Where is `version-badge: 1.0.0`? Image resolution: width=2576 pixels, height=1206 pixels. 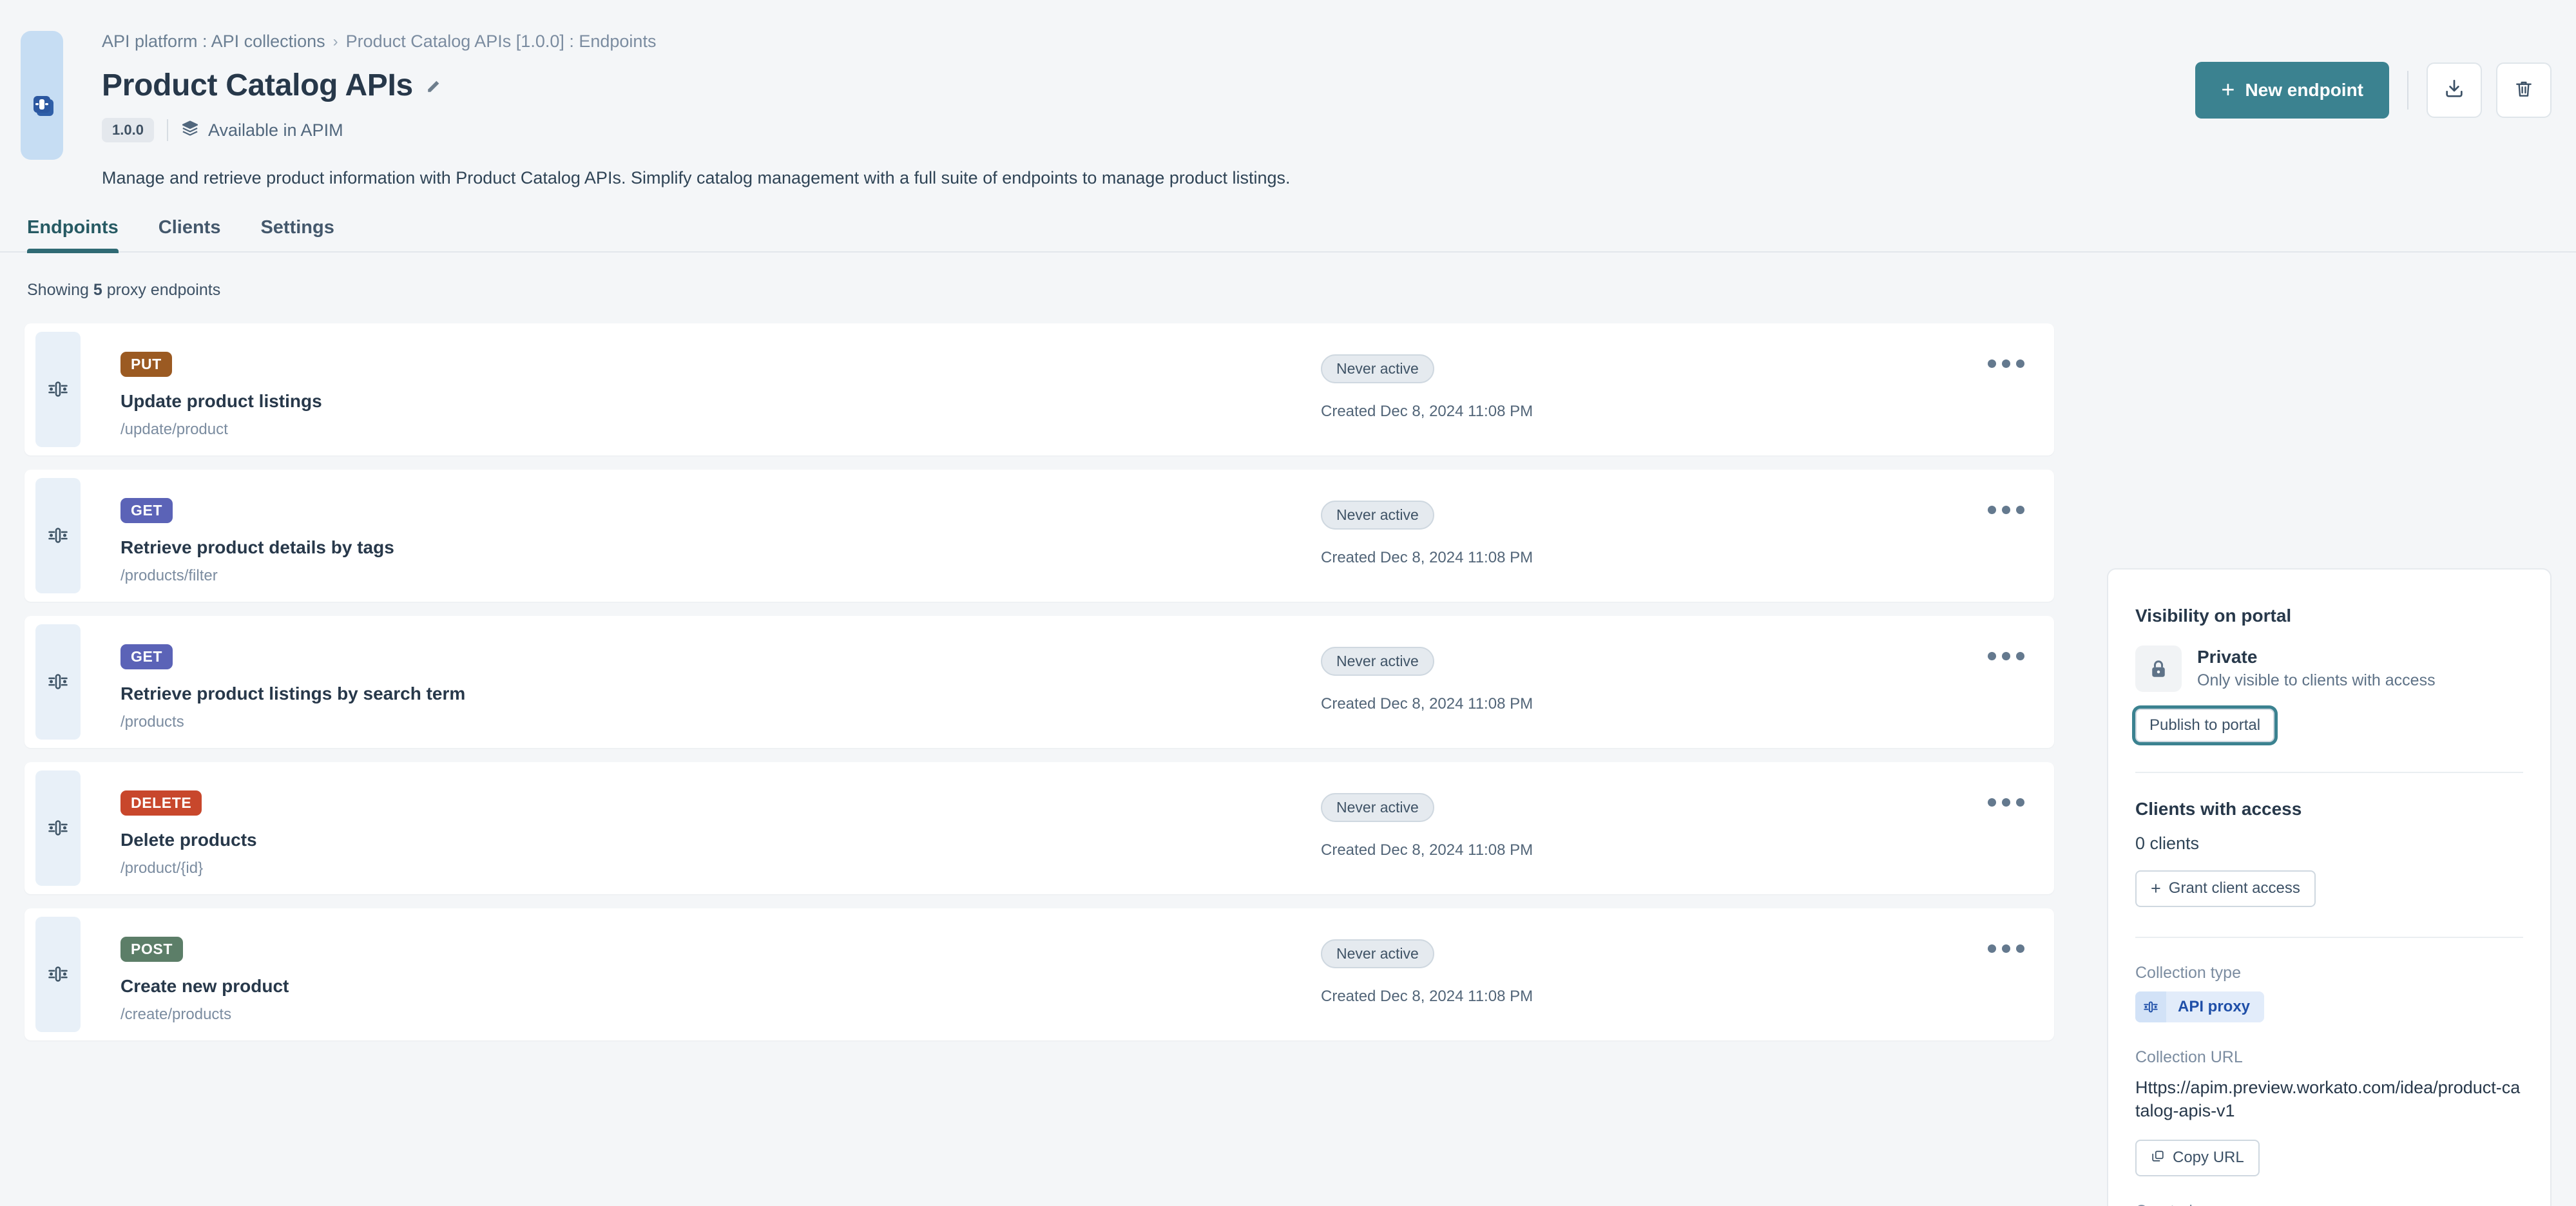 version-badge: 1.0.0 is located at coordinates (128, 130).